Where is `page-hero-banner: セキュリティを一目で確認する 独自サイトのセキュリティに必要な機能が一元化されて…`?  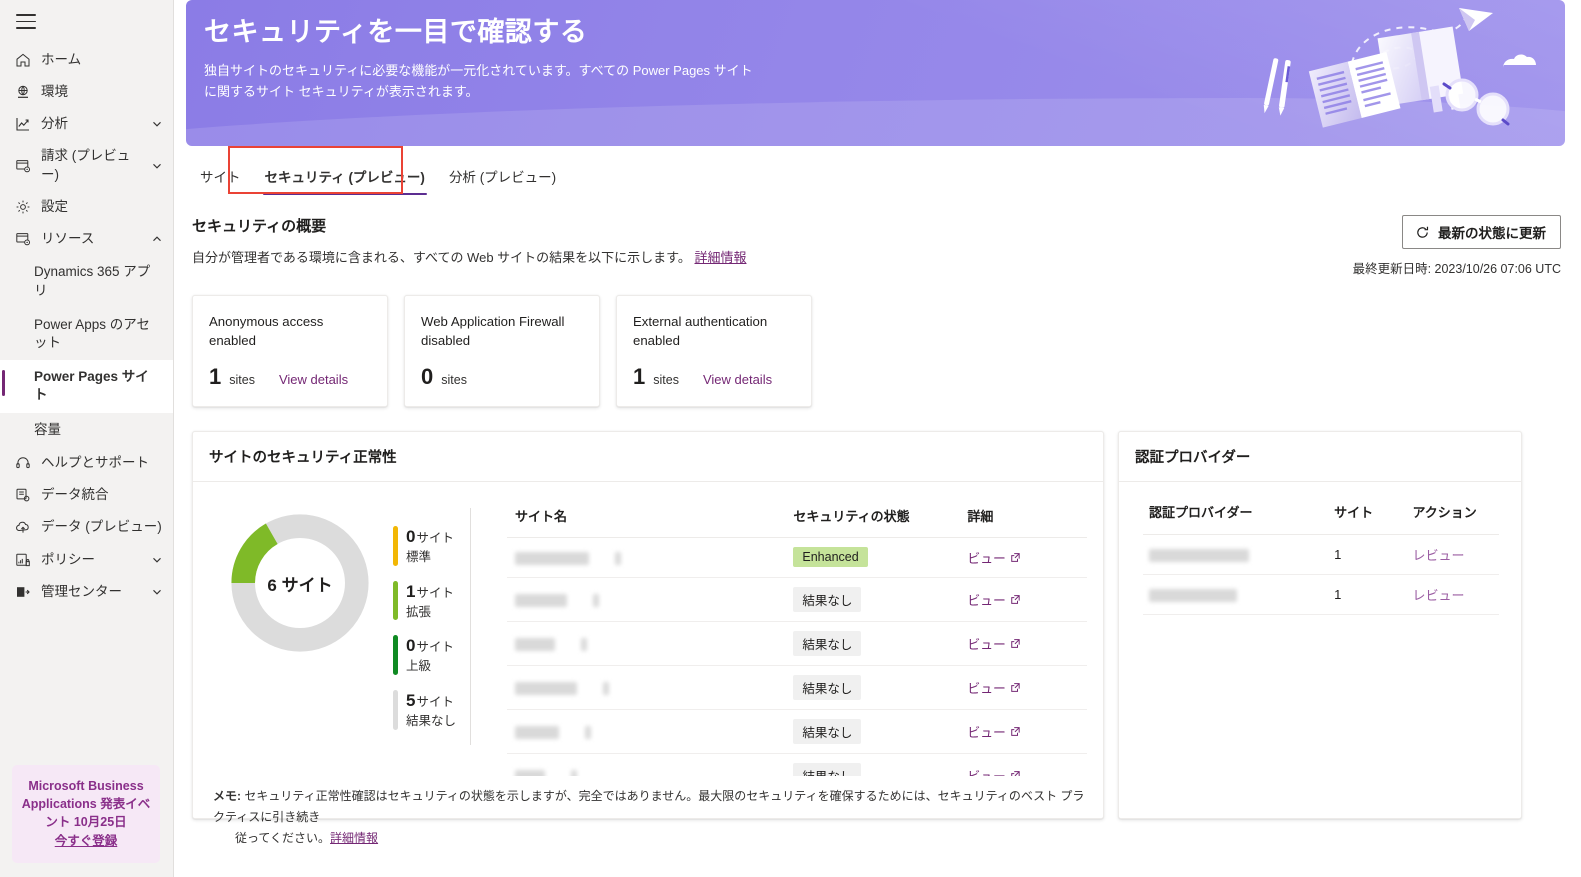 page-hero-banner: セキュリティを一目で確認する 独自サイトのセキュリティに必要な機能が一元化されて… is located at coordinates (875, 73).